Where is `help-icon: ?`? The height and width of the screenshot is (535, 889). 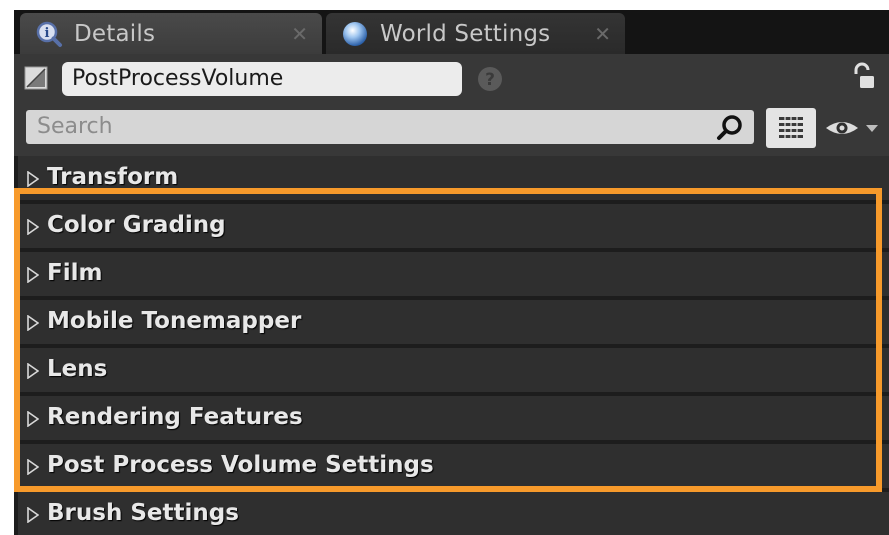 help-icon: ? is located at coordinates (490, 79).